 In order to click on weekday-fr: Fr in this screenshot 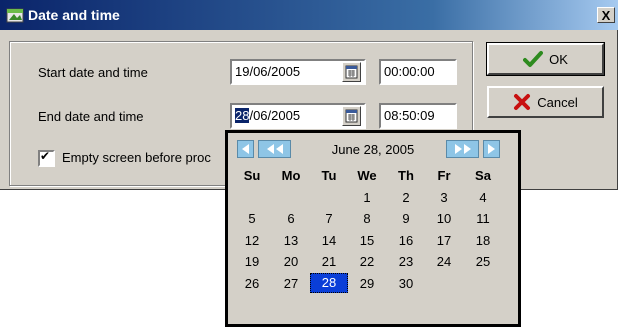, I will do `click(444, 175)`.